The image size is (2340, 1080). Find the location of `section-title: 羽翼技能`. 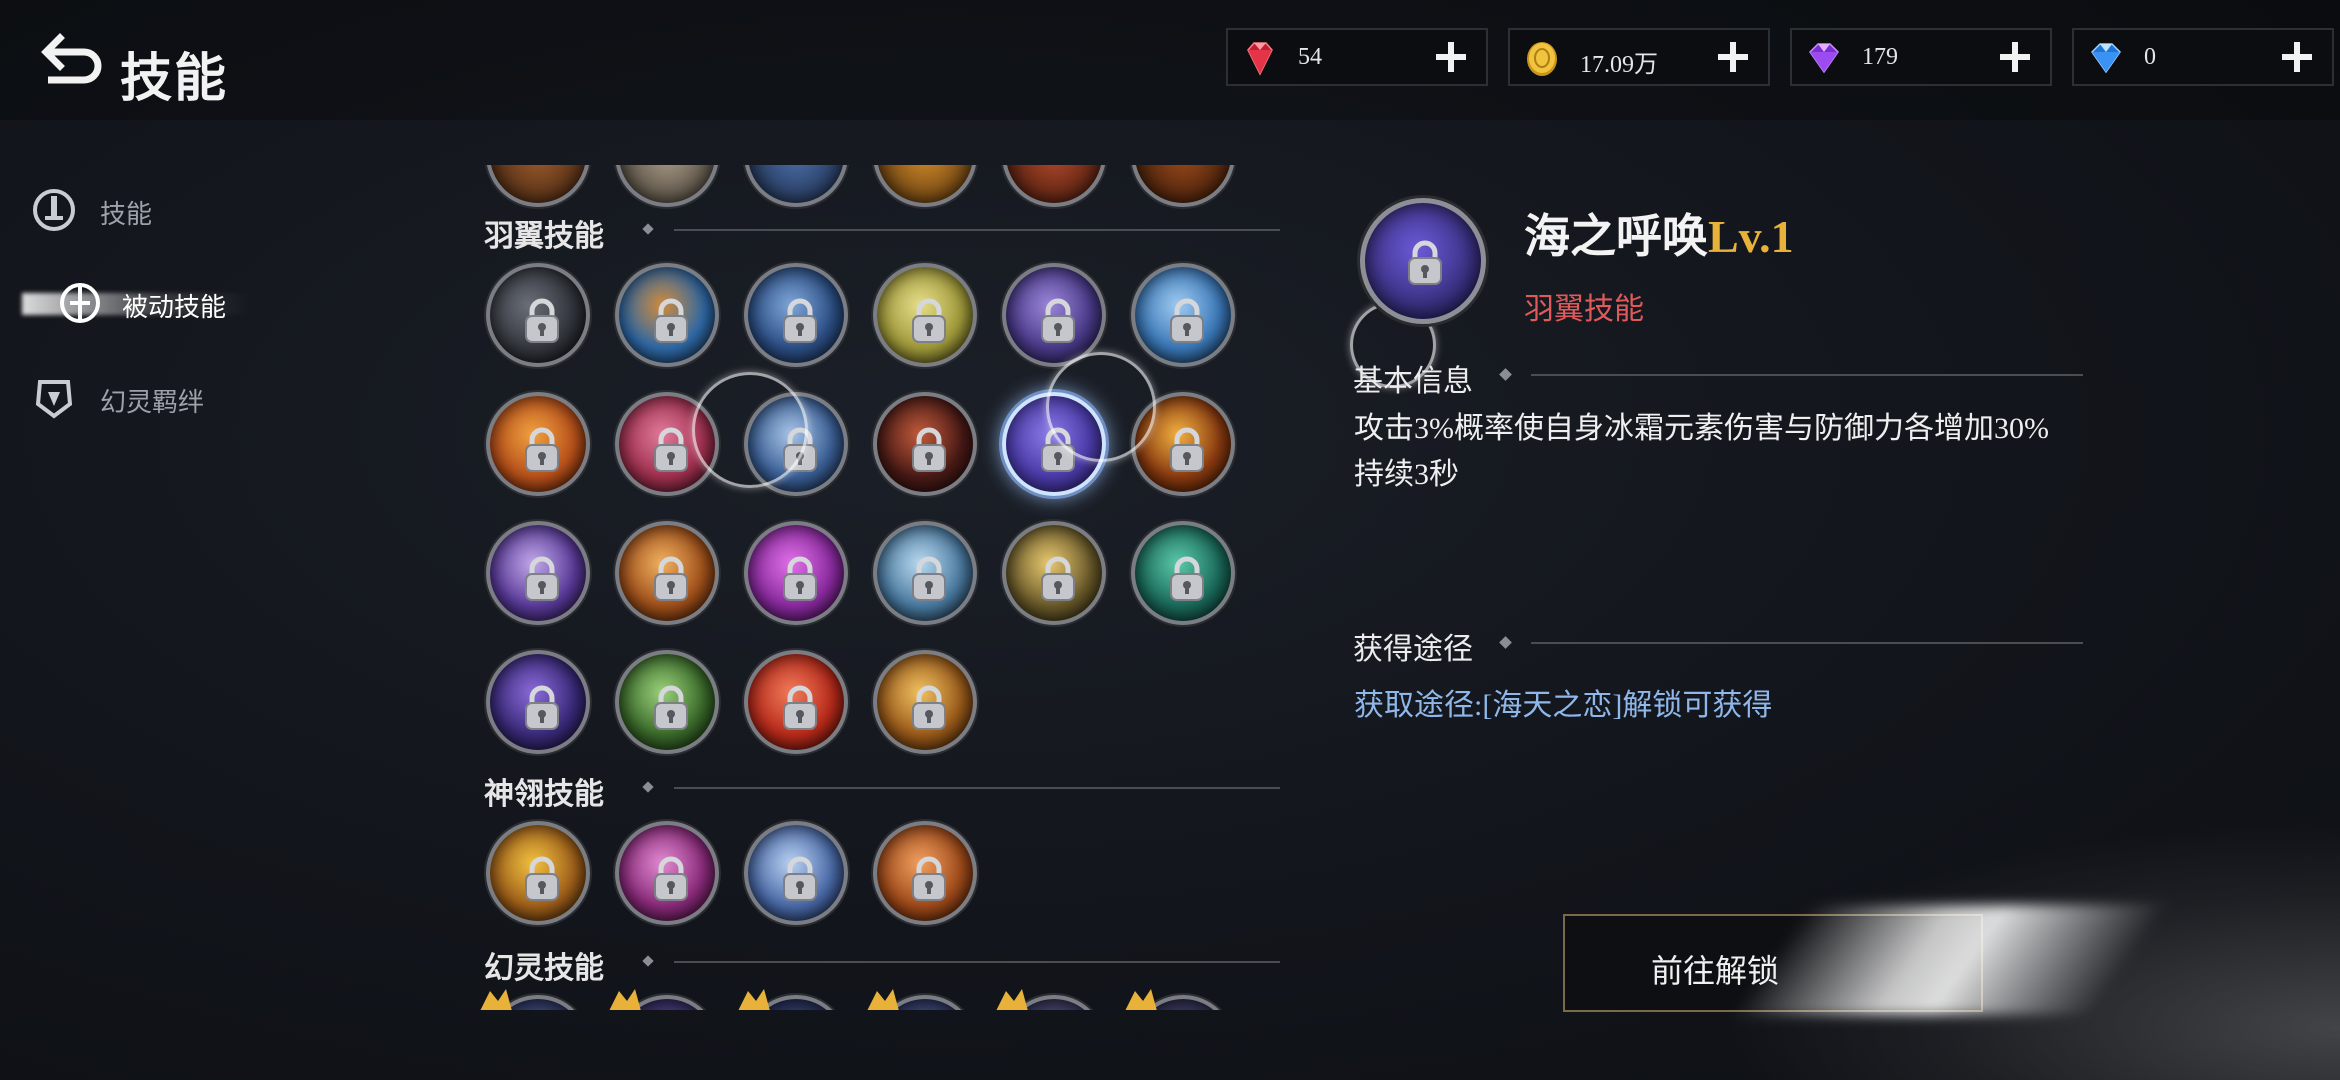

section-title: 羽翼技能 is located at coordinates (544, 236).